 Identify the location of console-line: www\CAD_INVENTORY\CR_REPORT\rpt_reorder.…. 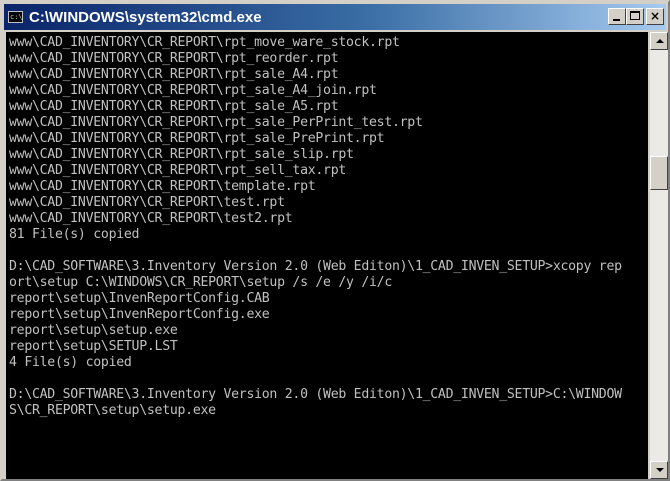
(174, 58).